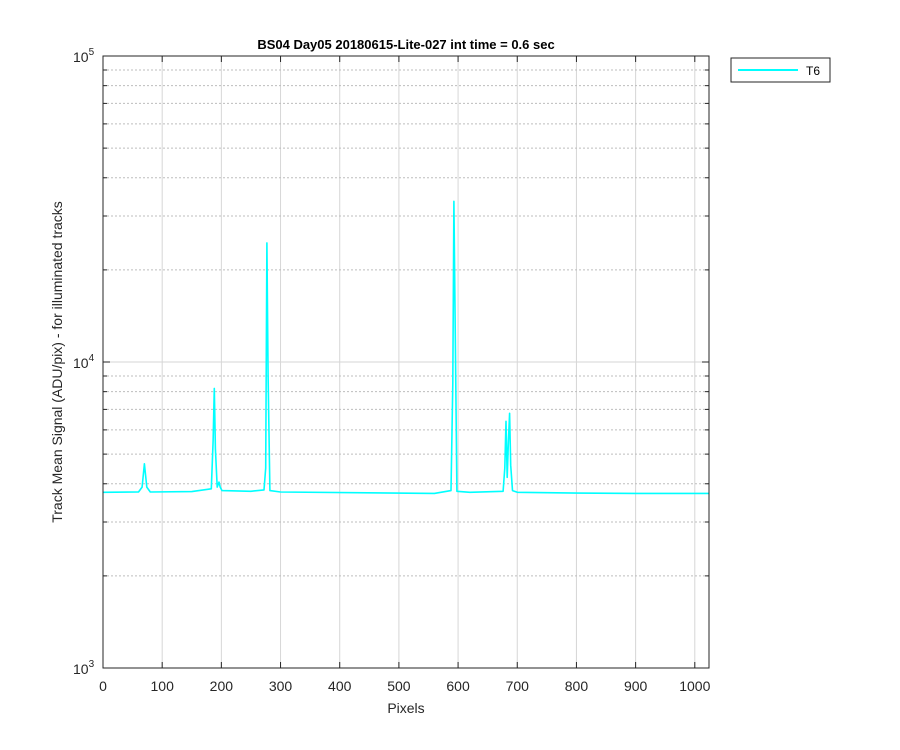 This screenshot has height=750, width=900. I want to click on x-tick-label: 400, so click(340, 686).